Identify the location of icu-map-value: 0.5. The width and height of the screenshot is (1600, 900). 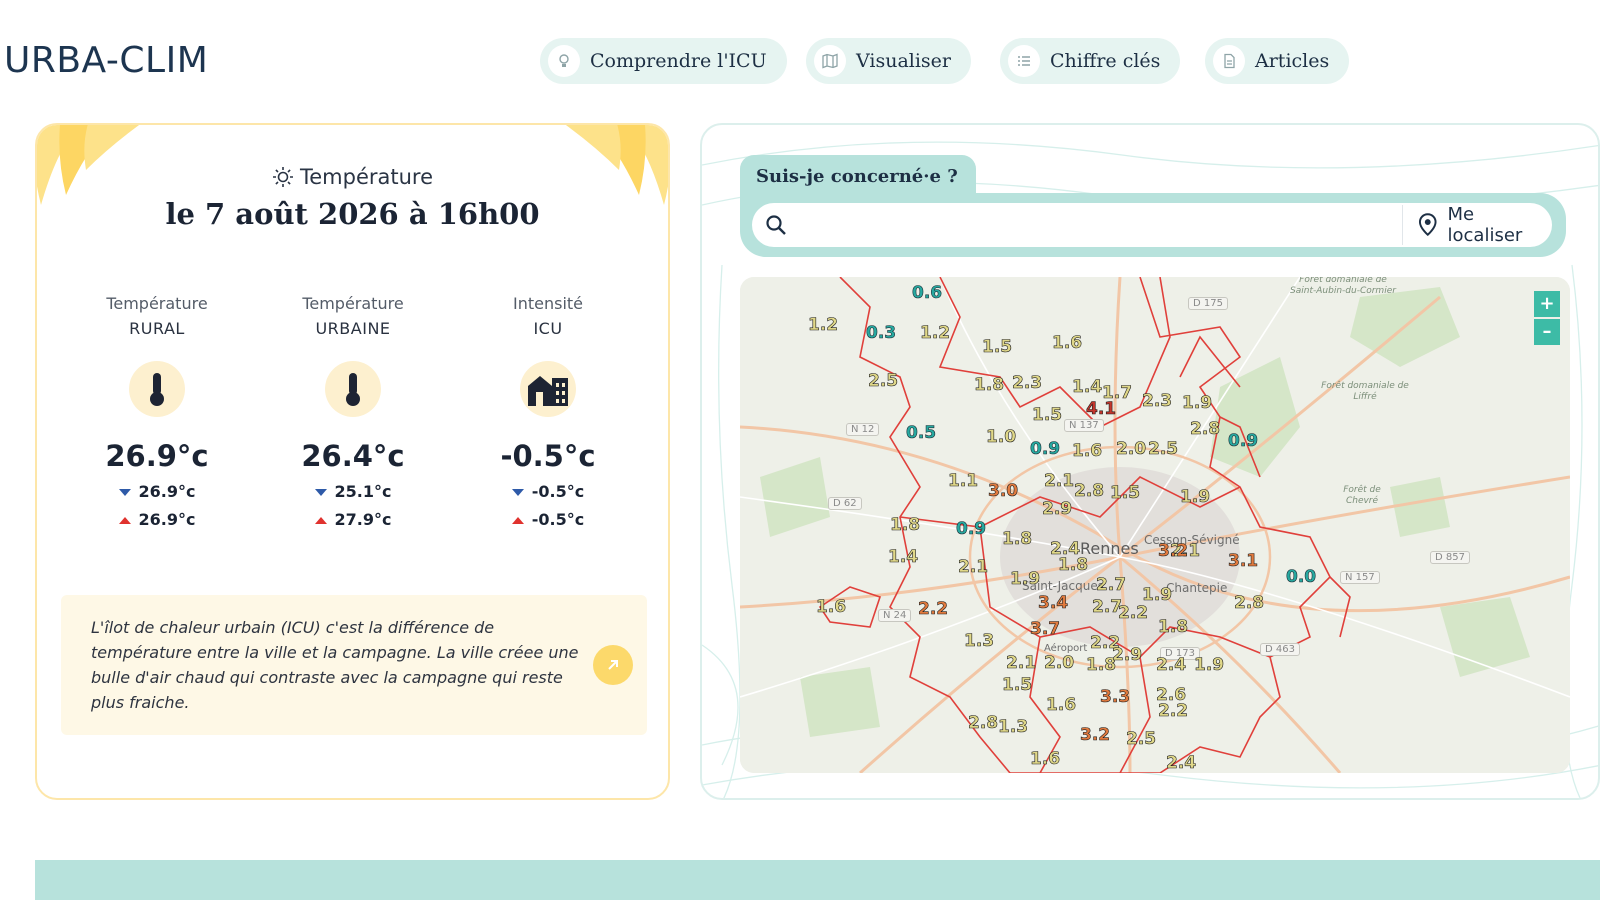
(921, 433).